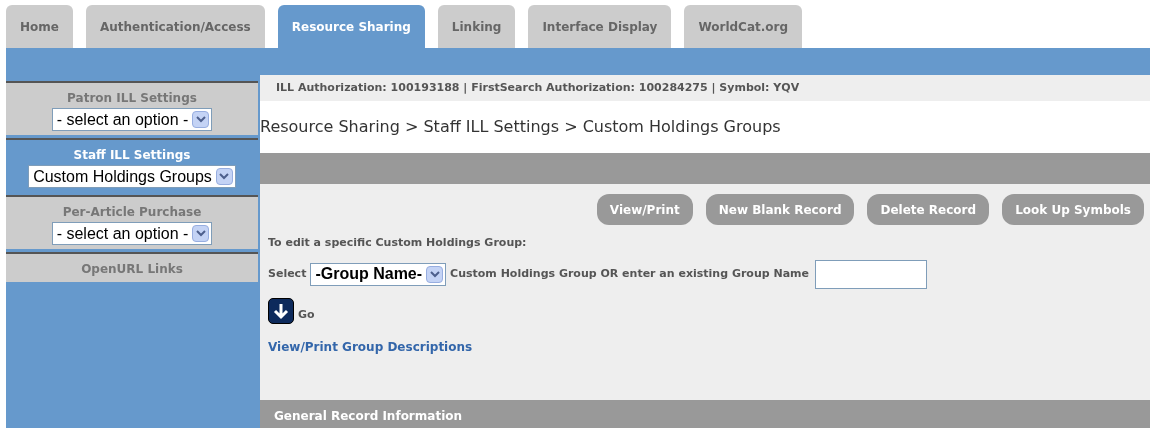 Image resolution: width=1150 pixels, height=428 pixels. Describe the element at coordinates (132, 176) in the screenshot. I see `dropdown-select: Custom Holdings Groups` at that location.